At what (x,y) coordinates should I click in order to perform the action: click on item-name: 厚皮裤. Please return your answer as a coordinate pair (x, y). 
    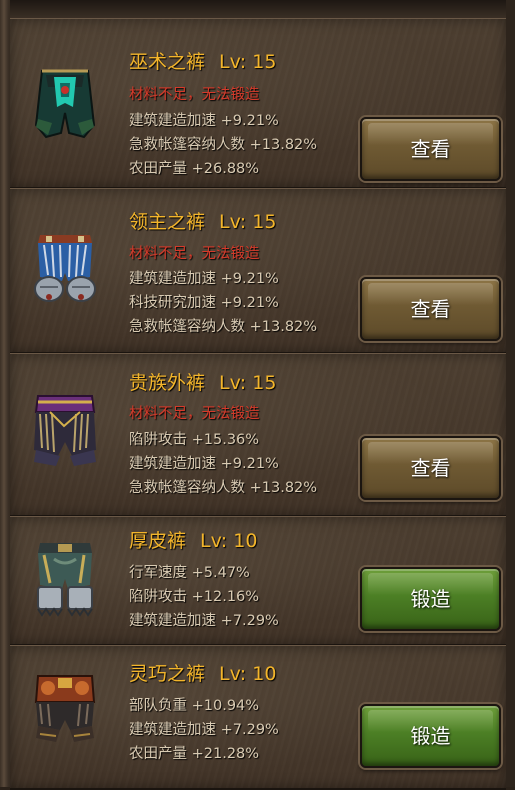
    Looking at the image, I should click on (158, 541).